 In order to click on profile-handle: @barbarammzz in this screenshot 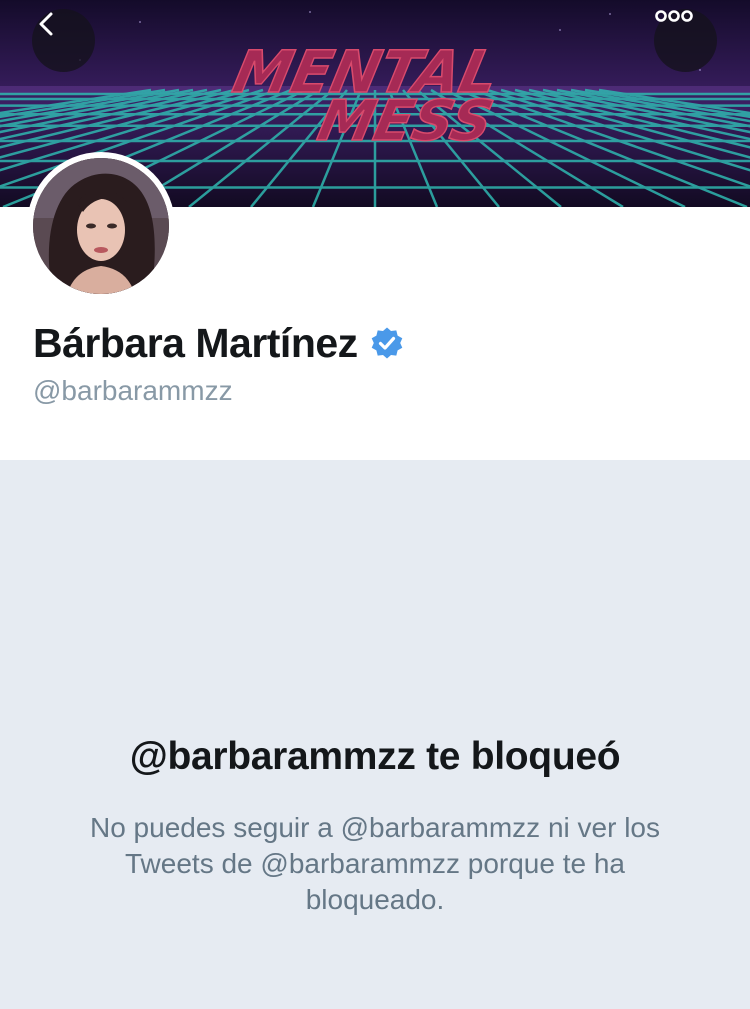, I will do `click(133, 390)`.